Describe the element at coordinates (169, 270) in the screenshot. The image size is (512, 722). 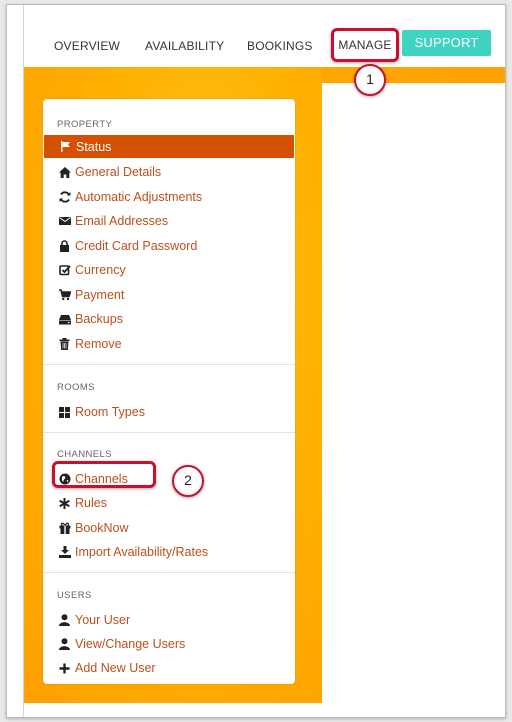
I see `sidebar-item-currency: Currency` at that location.